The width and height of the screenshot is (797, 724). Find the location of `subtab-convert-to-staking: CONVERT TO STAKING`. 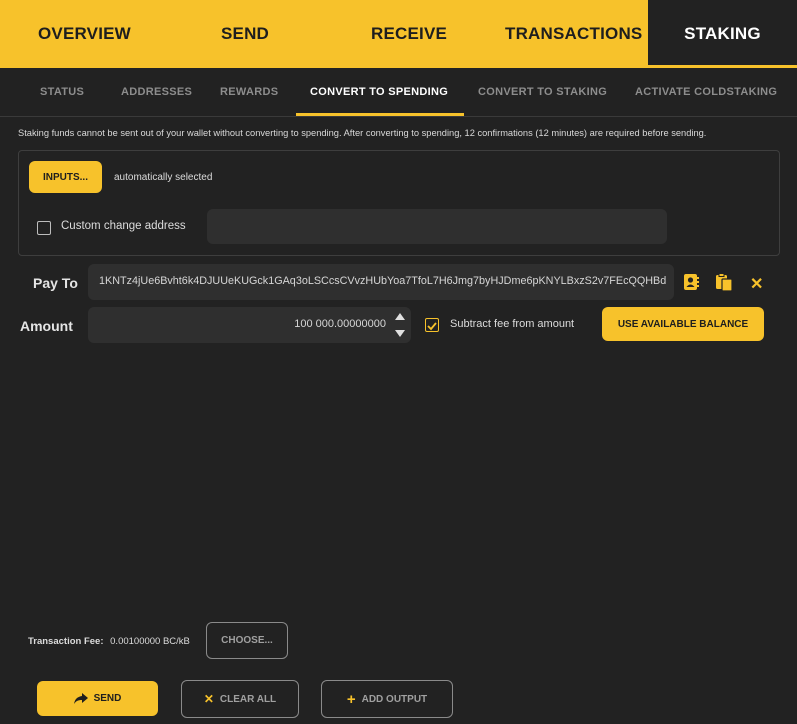

subtab-convert-to-staking: CONVERT TO STAKING is located at coordinates (542, 92).